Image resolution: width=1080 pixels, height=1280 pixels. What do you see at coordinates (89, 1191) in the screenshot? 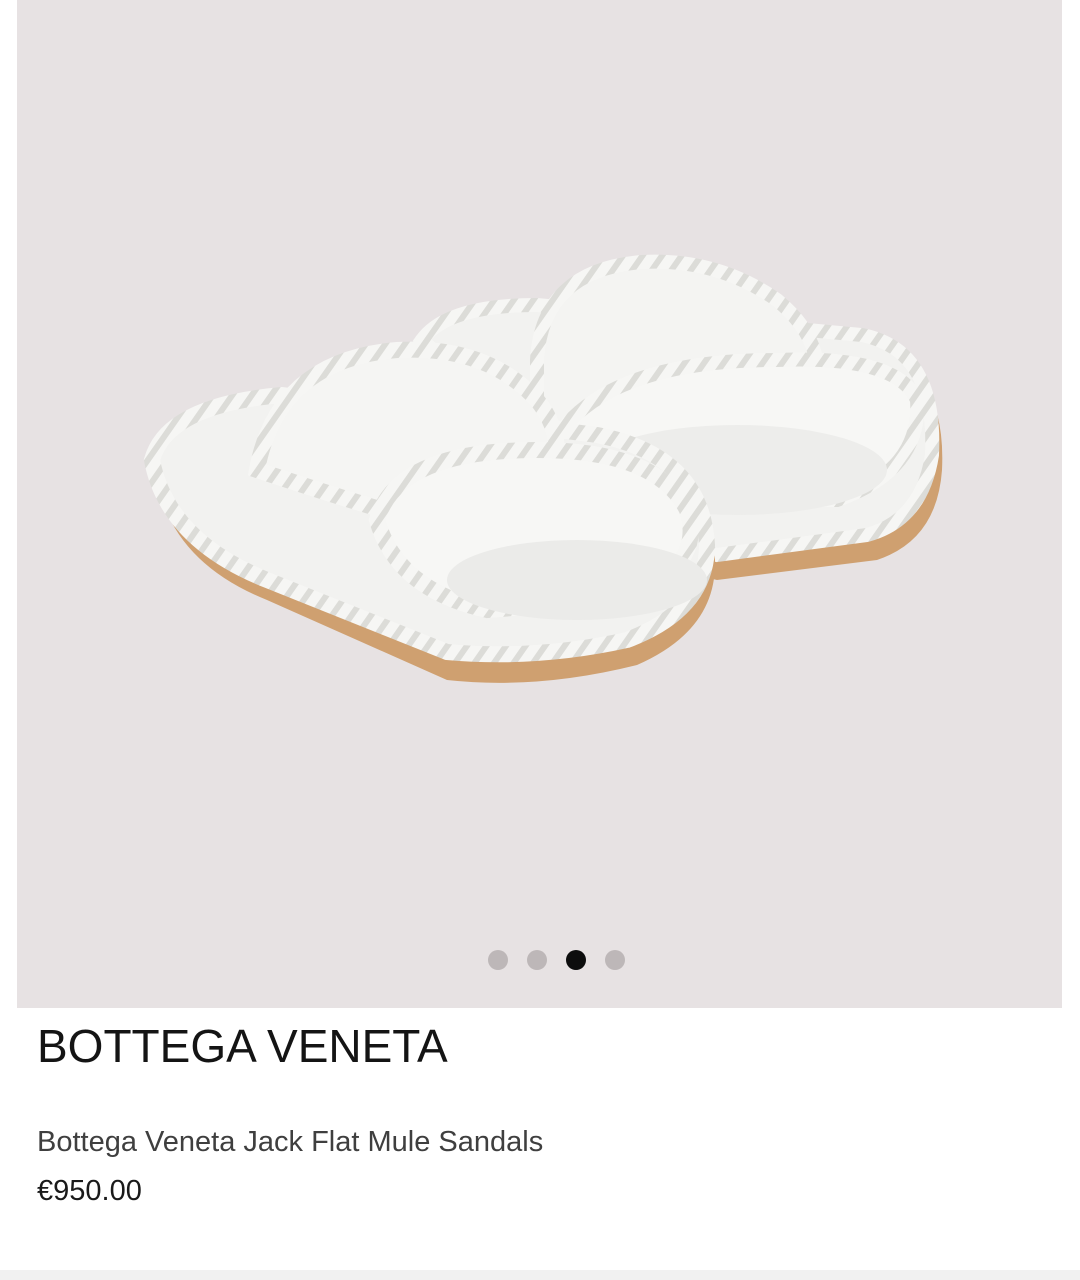
I see `product-price: €950.00` at bounding box center [89, 1191].